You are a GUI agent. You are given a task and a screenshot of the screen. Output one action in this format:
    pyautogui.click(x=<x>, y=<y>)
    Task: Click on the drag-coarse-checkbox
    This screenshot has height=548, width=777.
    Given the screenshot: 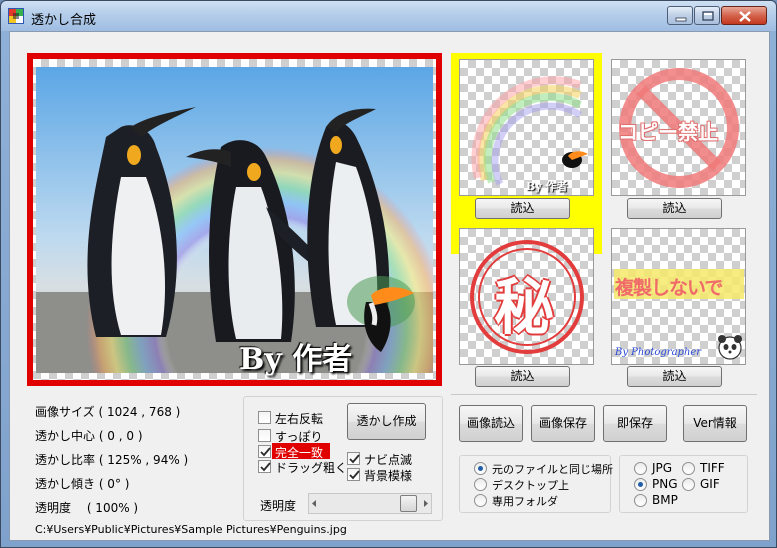 What is the action you would take?
    pyautogui.click(x=264, y=466)
    